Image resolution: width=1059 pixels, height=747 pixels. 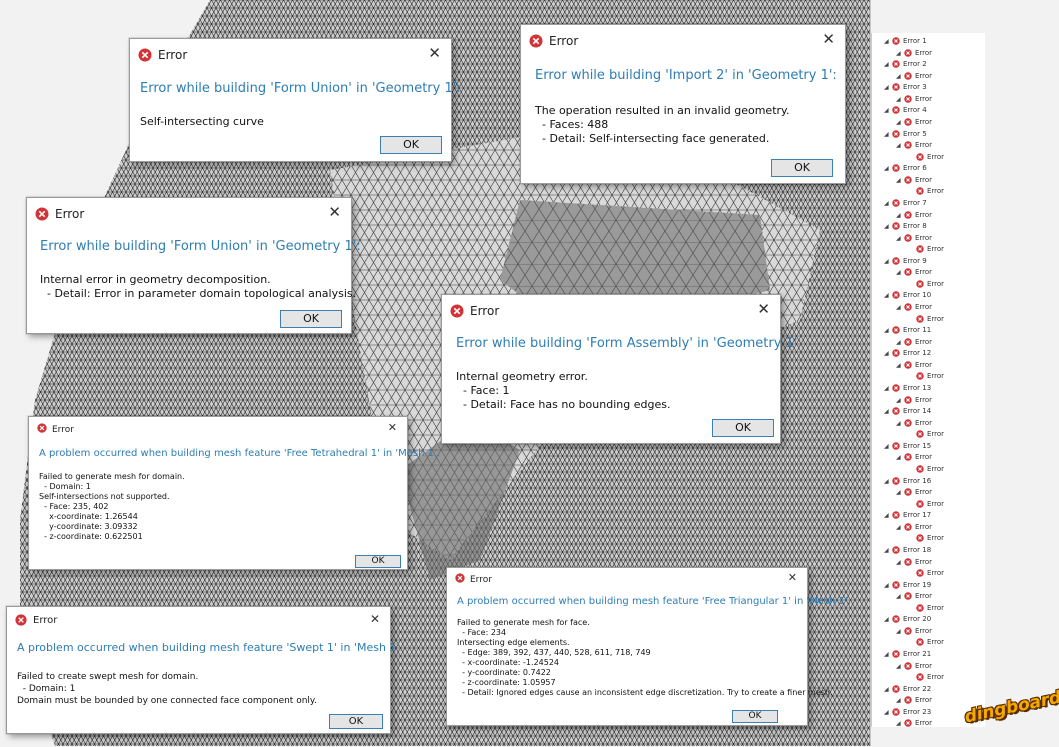 What do you see at coordinates (905, 134) in the screenshot?
I see `tree-node-error: ◢ Error 5` at bounding box center [905, 134].